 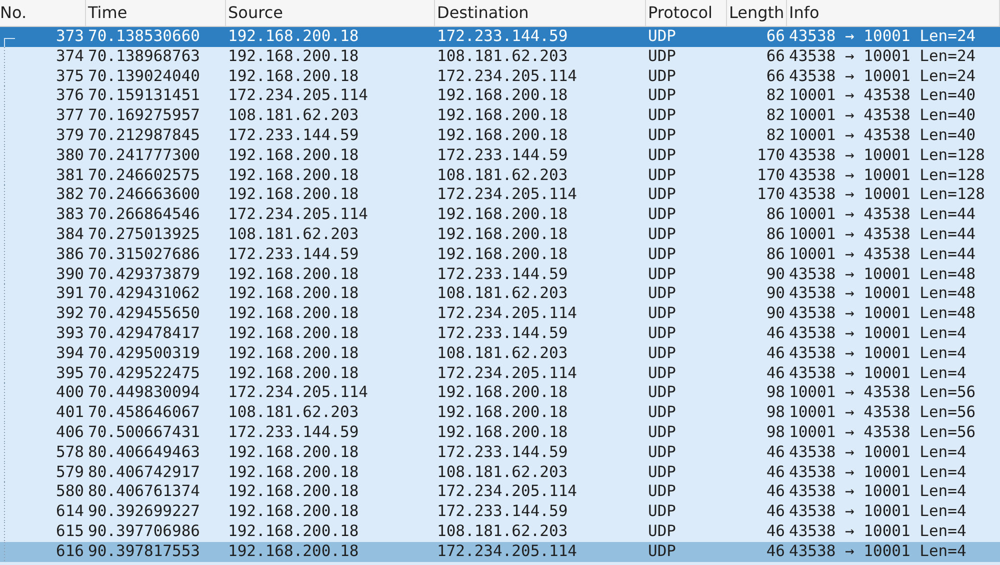 What do you see at coordinates (540, 13) in the screenshot?
I see `column-header: Destination` at bounding box center [540, 13].